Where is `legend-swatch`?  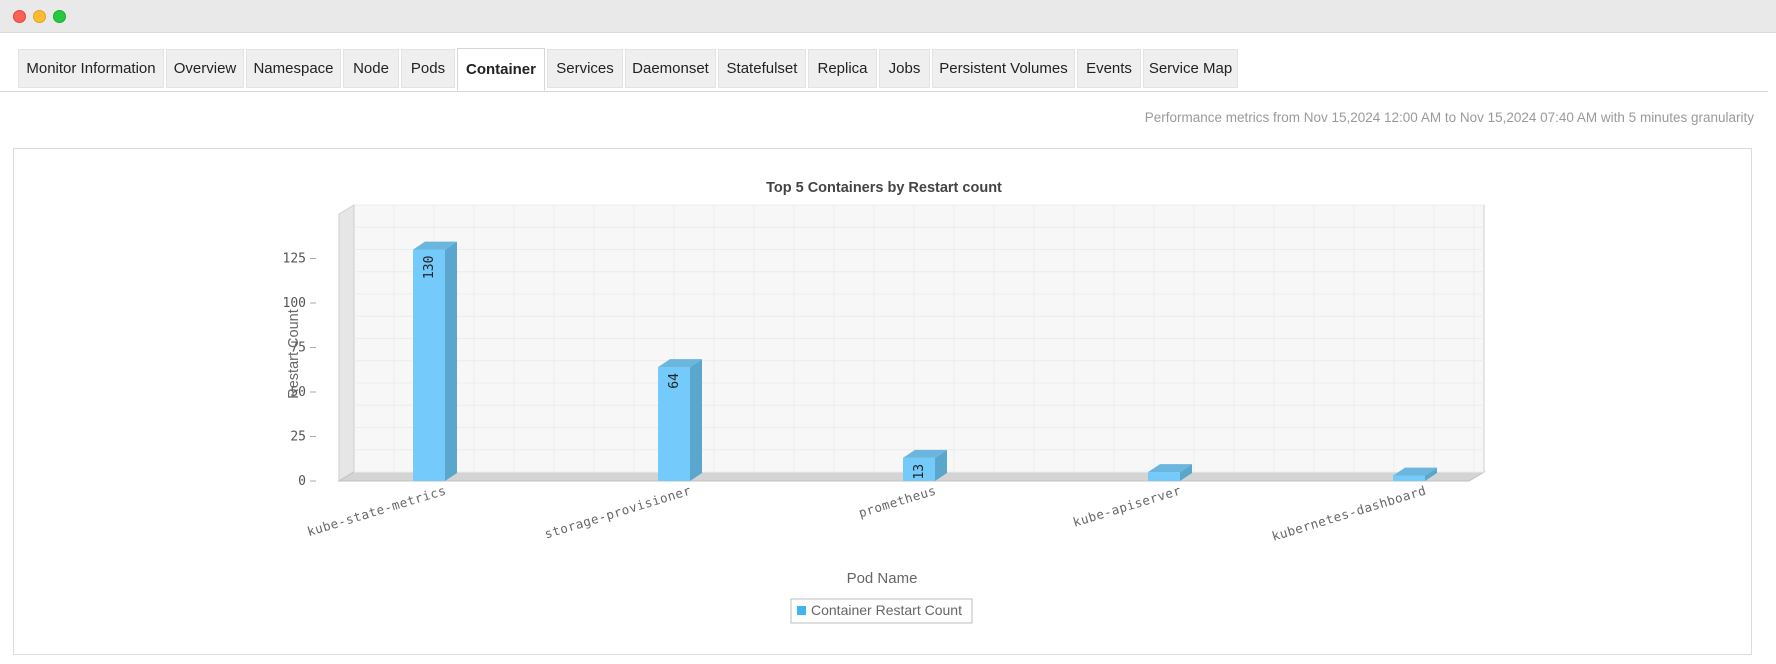 legend-swatch is located at coordinates (801, 610).